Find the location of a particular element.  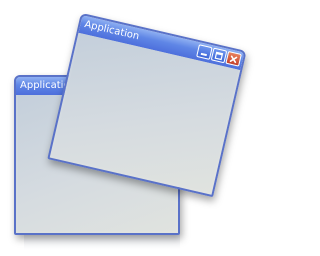

close-icon is located at coordinates (233, 59).